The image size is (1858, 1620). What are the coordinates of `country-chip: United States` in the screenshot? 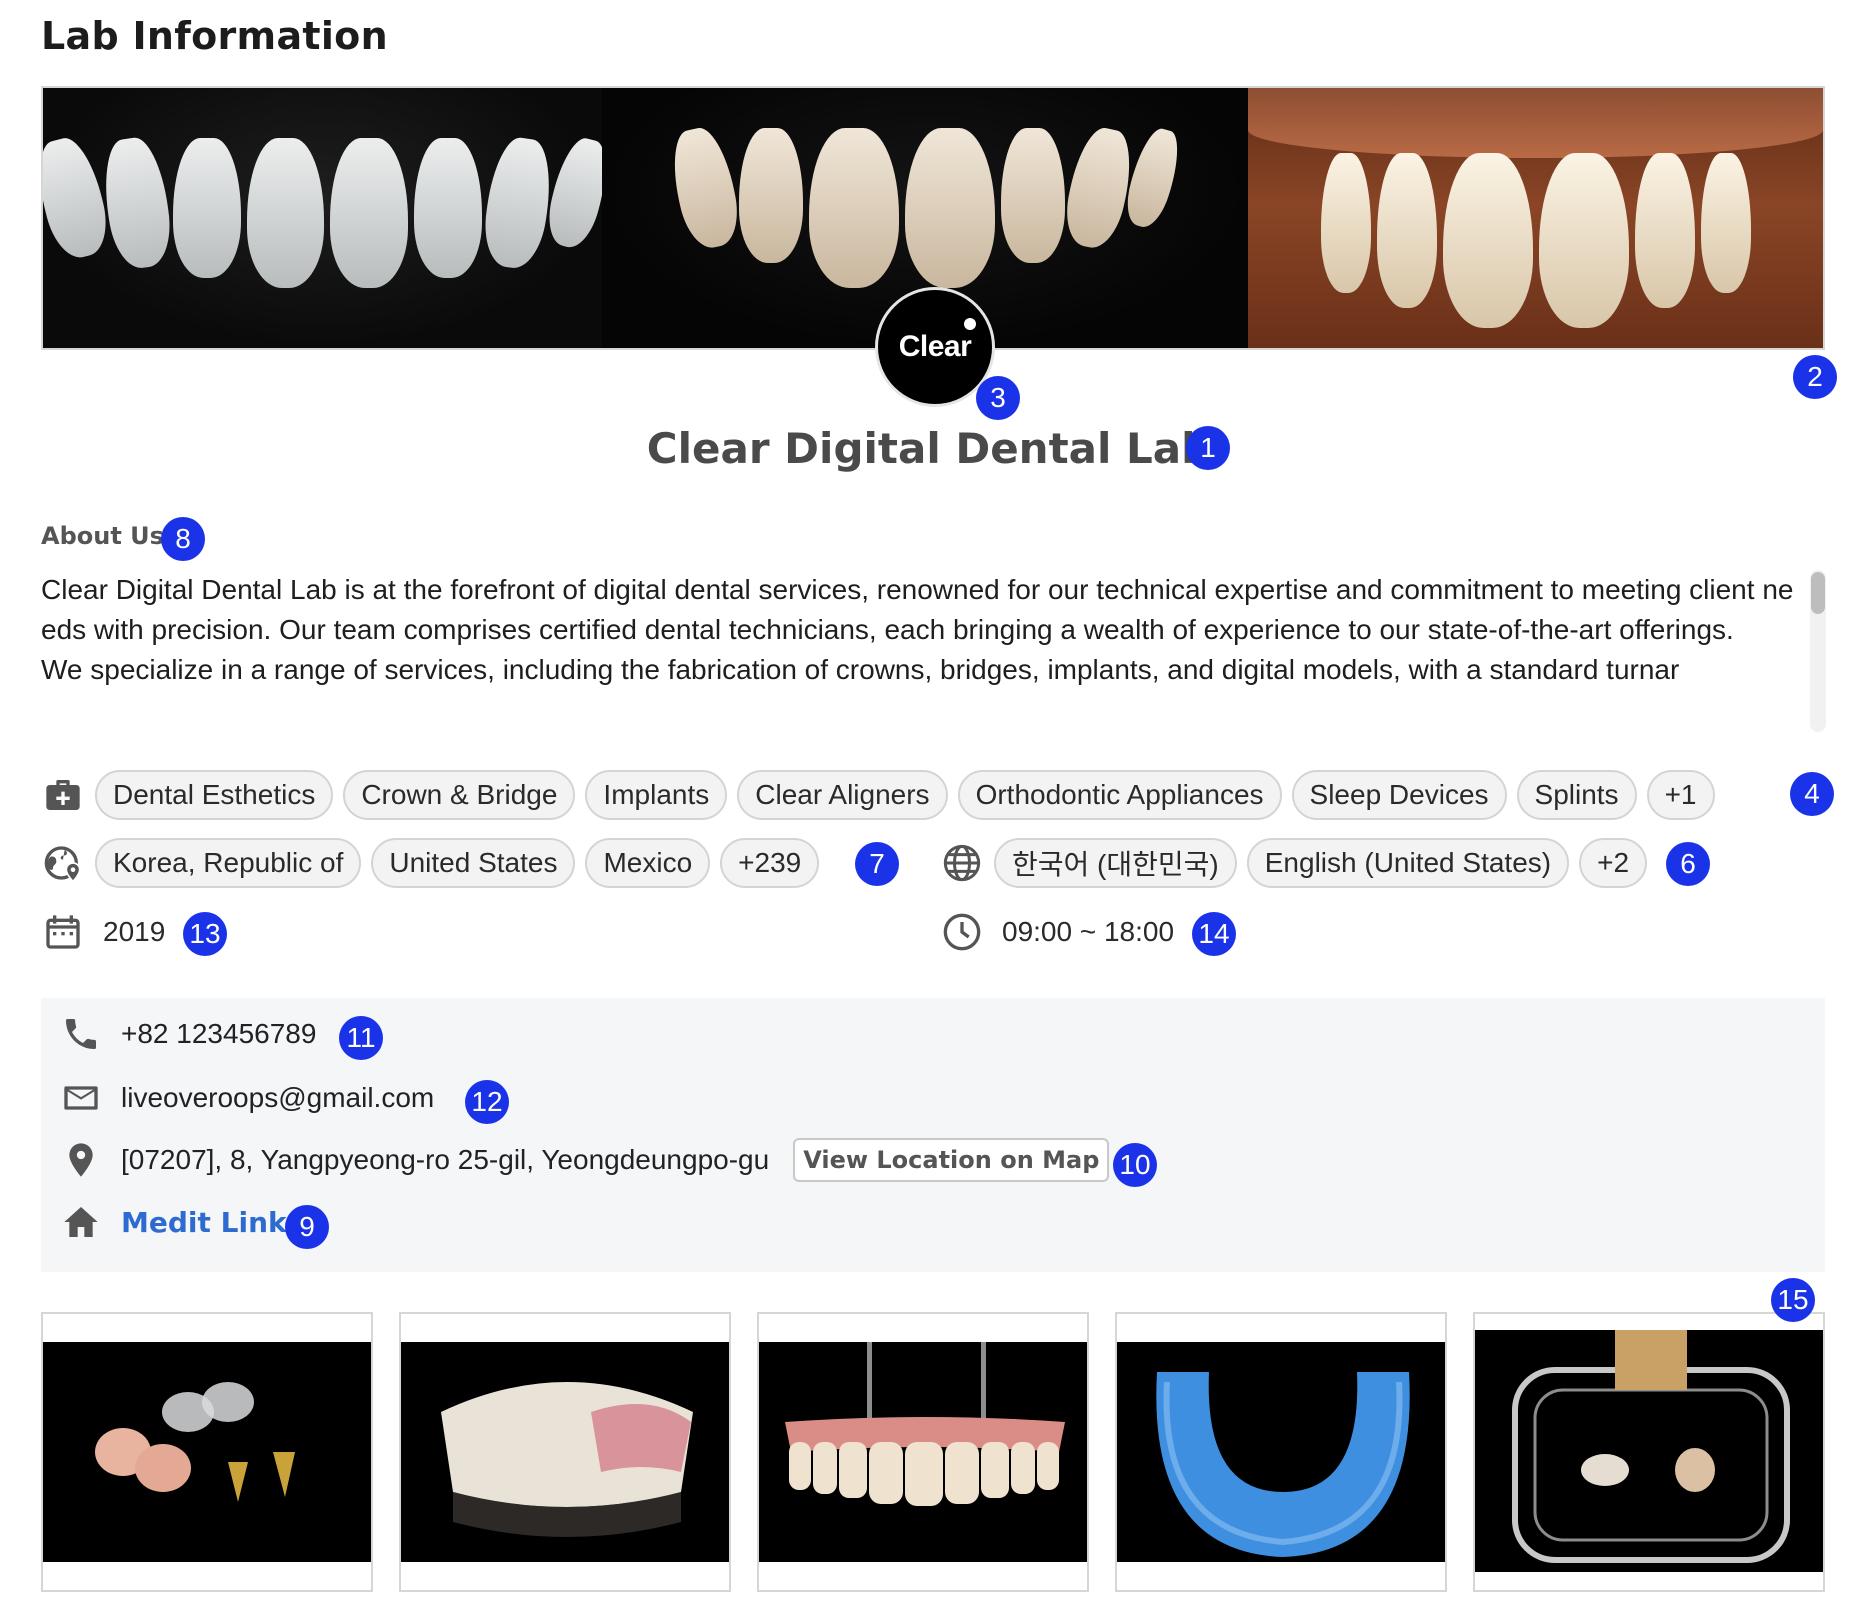 It's located at (473, 863).